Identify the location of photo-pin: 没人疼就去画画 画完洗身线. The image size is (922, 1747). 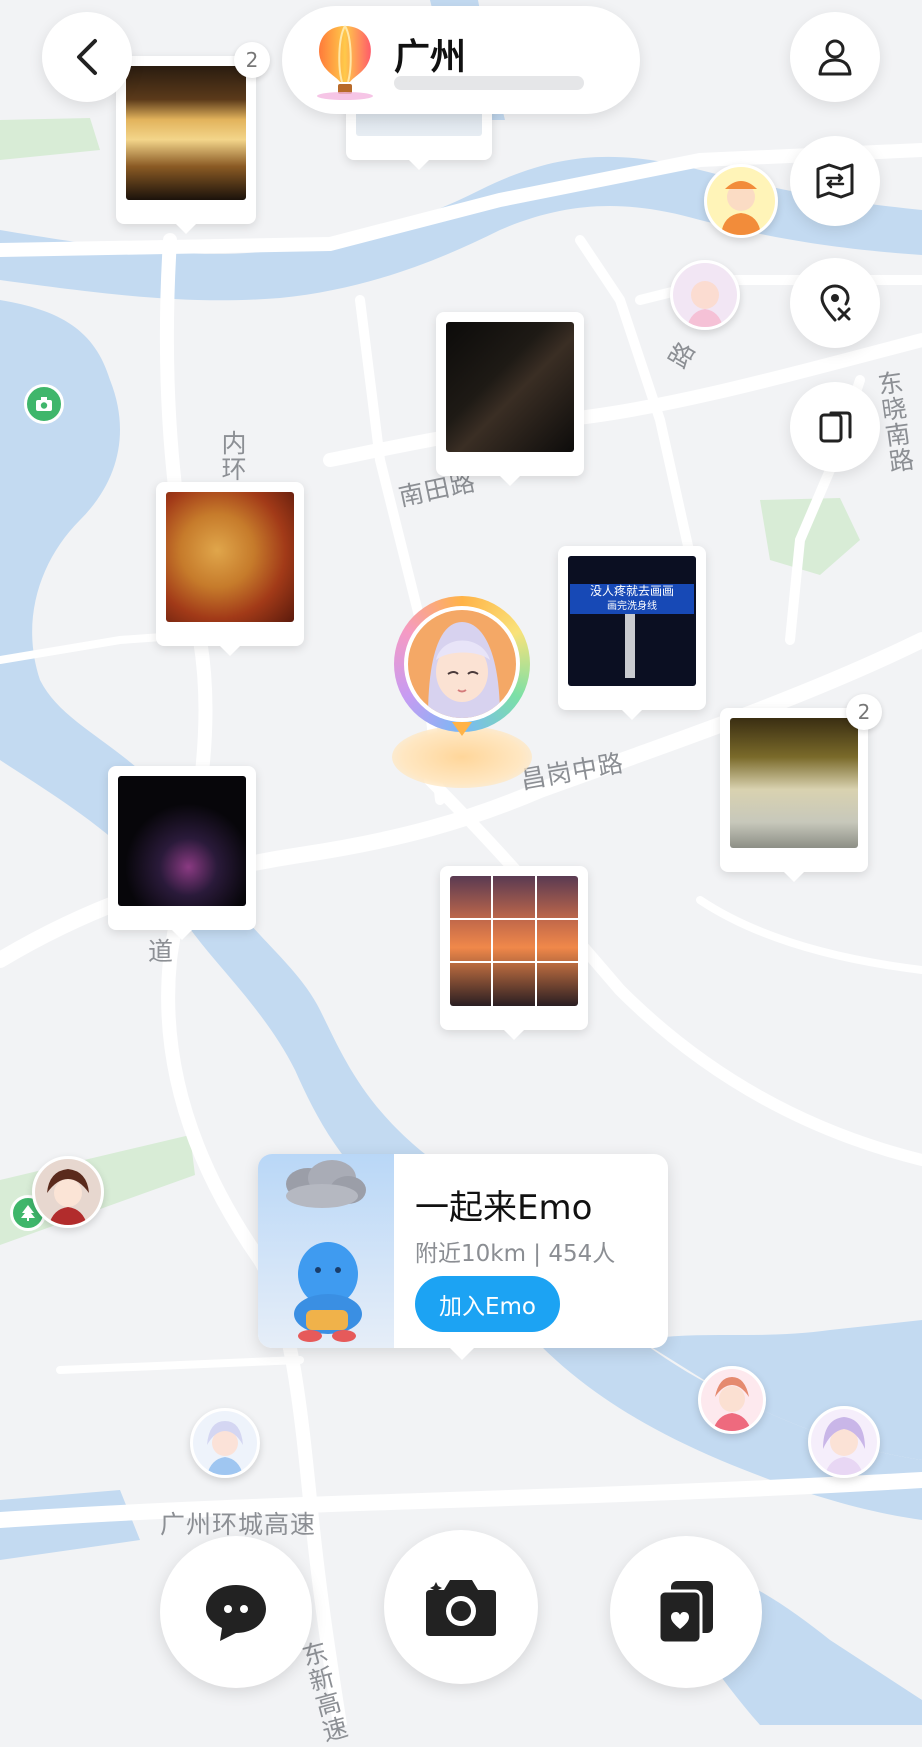
(632, 633).